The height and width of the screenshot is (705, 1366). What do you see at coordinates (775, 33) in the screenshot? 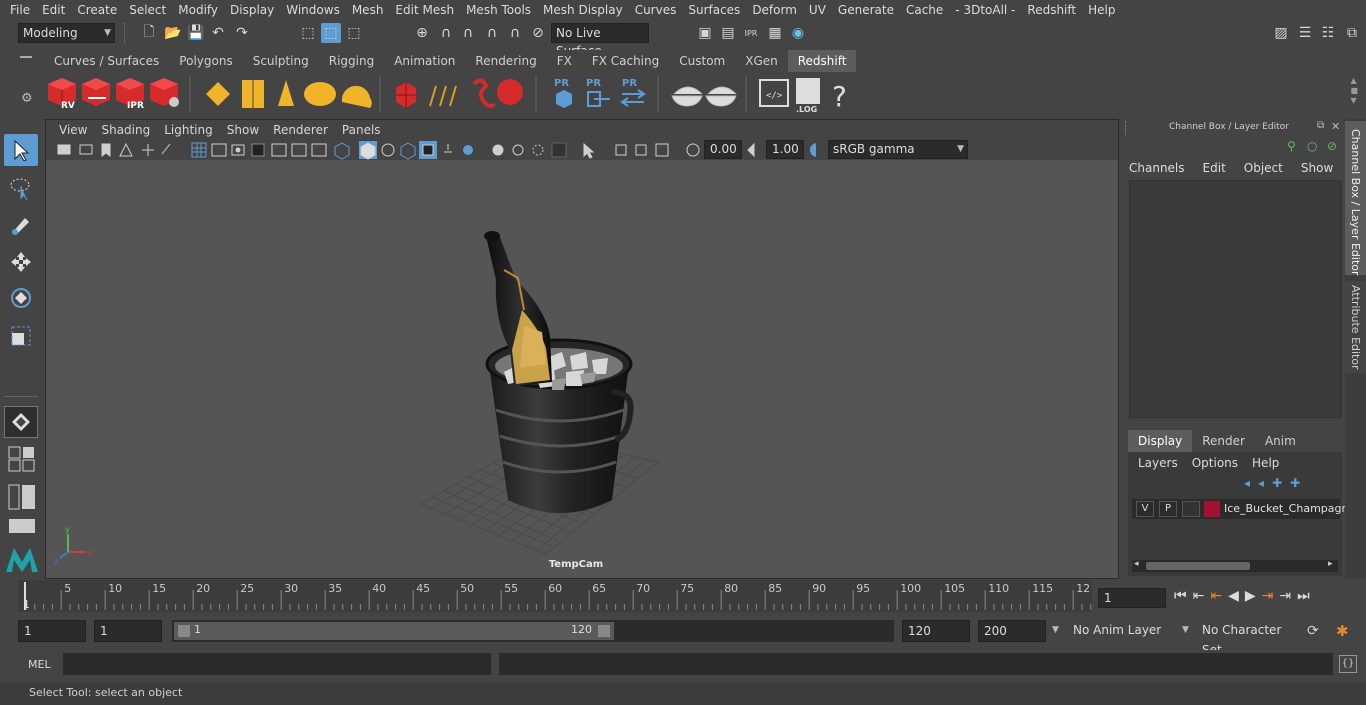
I see `hypershade-icon: ▦` at bounding box center [775, 33].